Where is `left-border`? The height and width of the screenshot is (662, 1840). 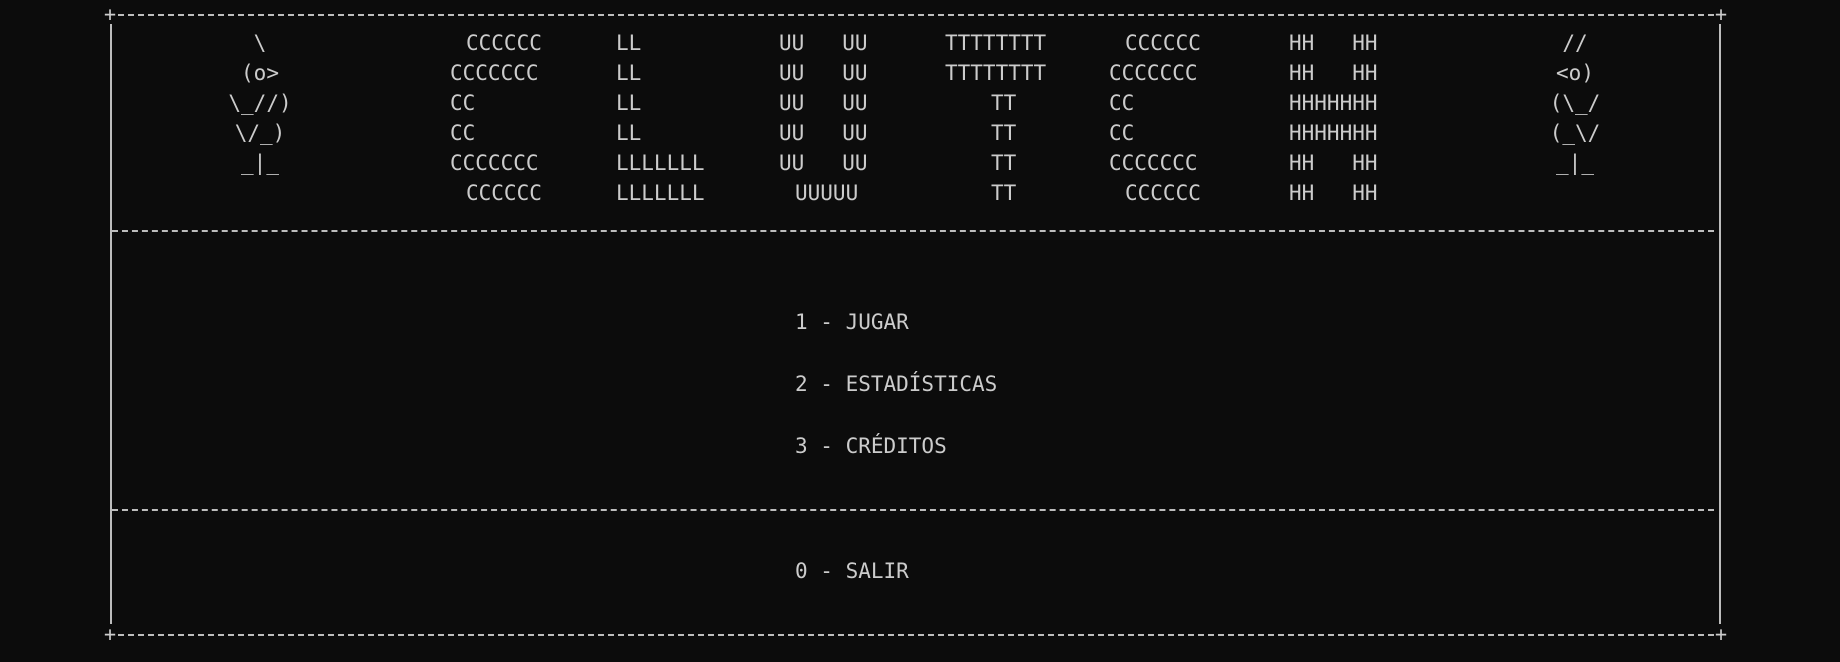
left-border is located at coordinates (111, 324).